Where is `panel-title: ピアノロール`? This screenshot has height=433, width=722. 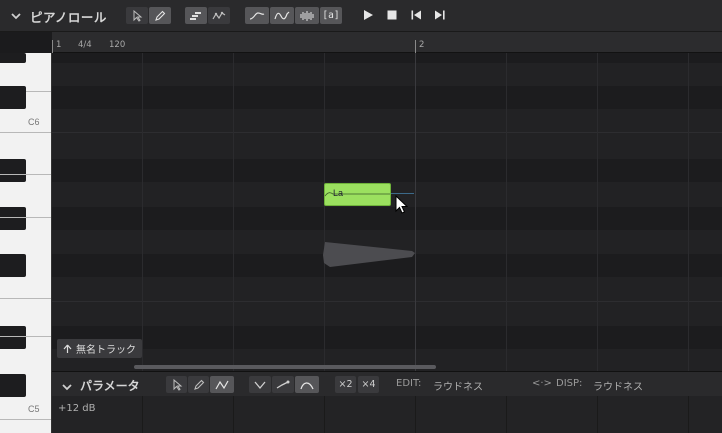 panel-title: ピアノロール is located at coordinates (68, 17).